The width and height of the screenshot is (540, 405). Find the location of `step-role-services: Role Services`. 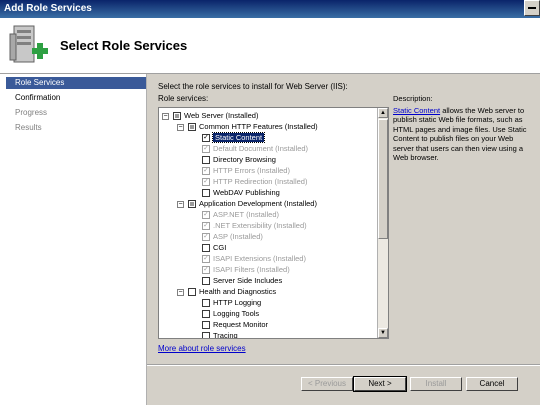

step-role-services: Role Services is located at coordinates (76, 83).